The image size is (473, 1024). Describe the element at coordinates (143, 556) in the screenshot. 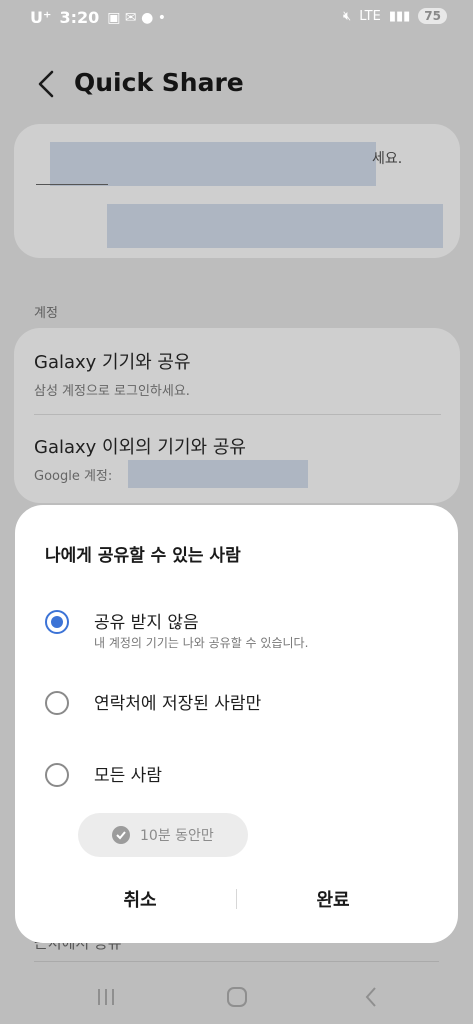

I see `dialog-title: 나에게 공유할 수 있는 사람` at that location.